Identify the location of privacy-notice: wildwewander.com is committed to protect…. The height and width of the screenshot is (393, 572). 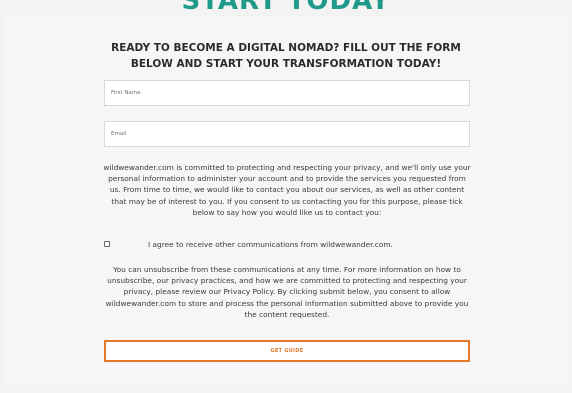
(287, 190).